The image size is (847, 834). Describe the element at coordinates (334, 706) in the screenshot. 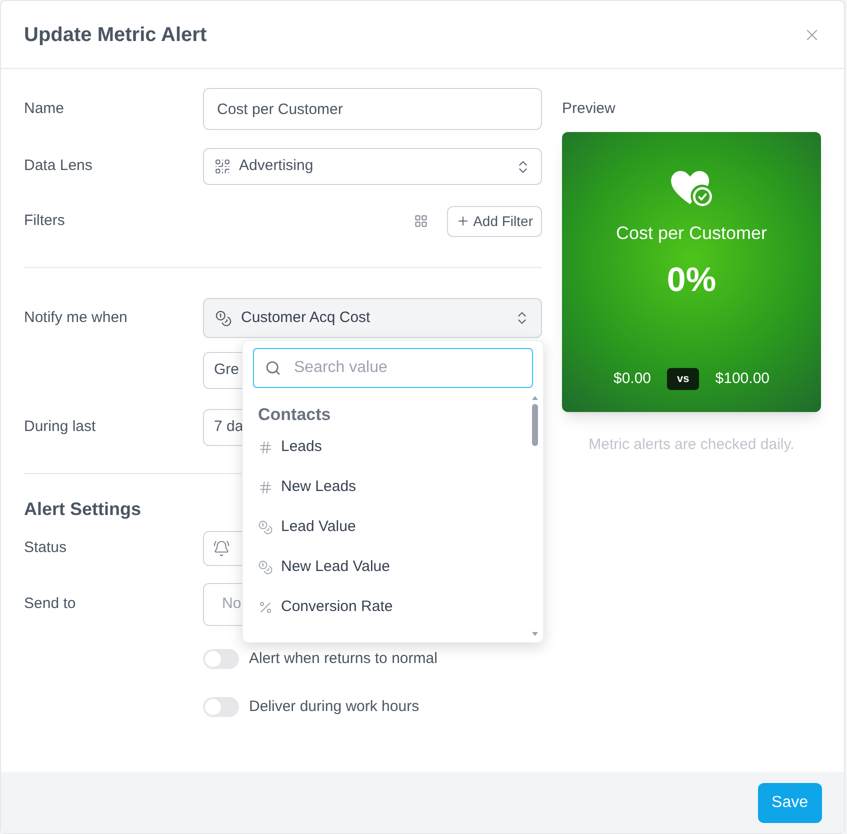

I see `toggle-label: Deliver during work hours` at that location.